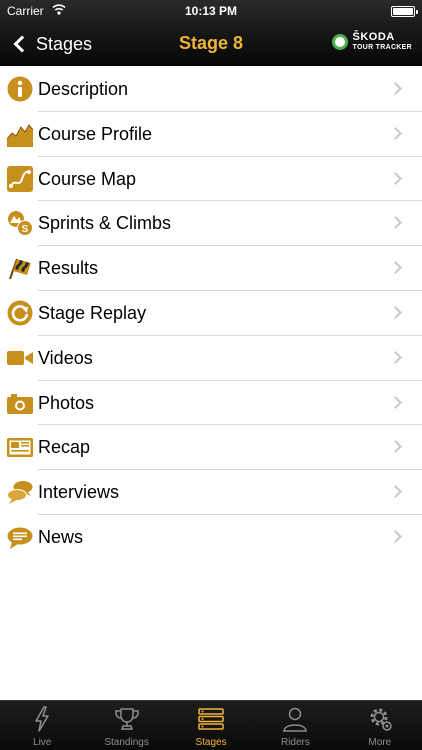  Describe the element at coordinates (68, 268) in the screenshot. I see `menu-item-label: Results` at that location.